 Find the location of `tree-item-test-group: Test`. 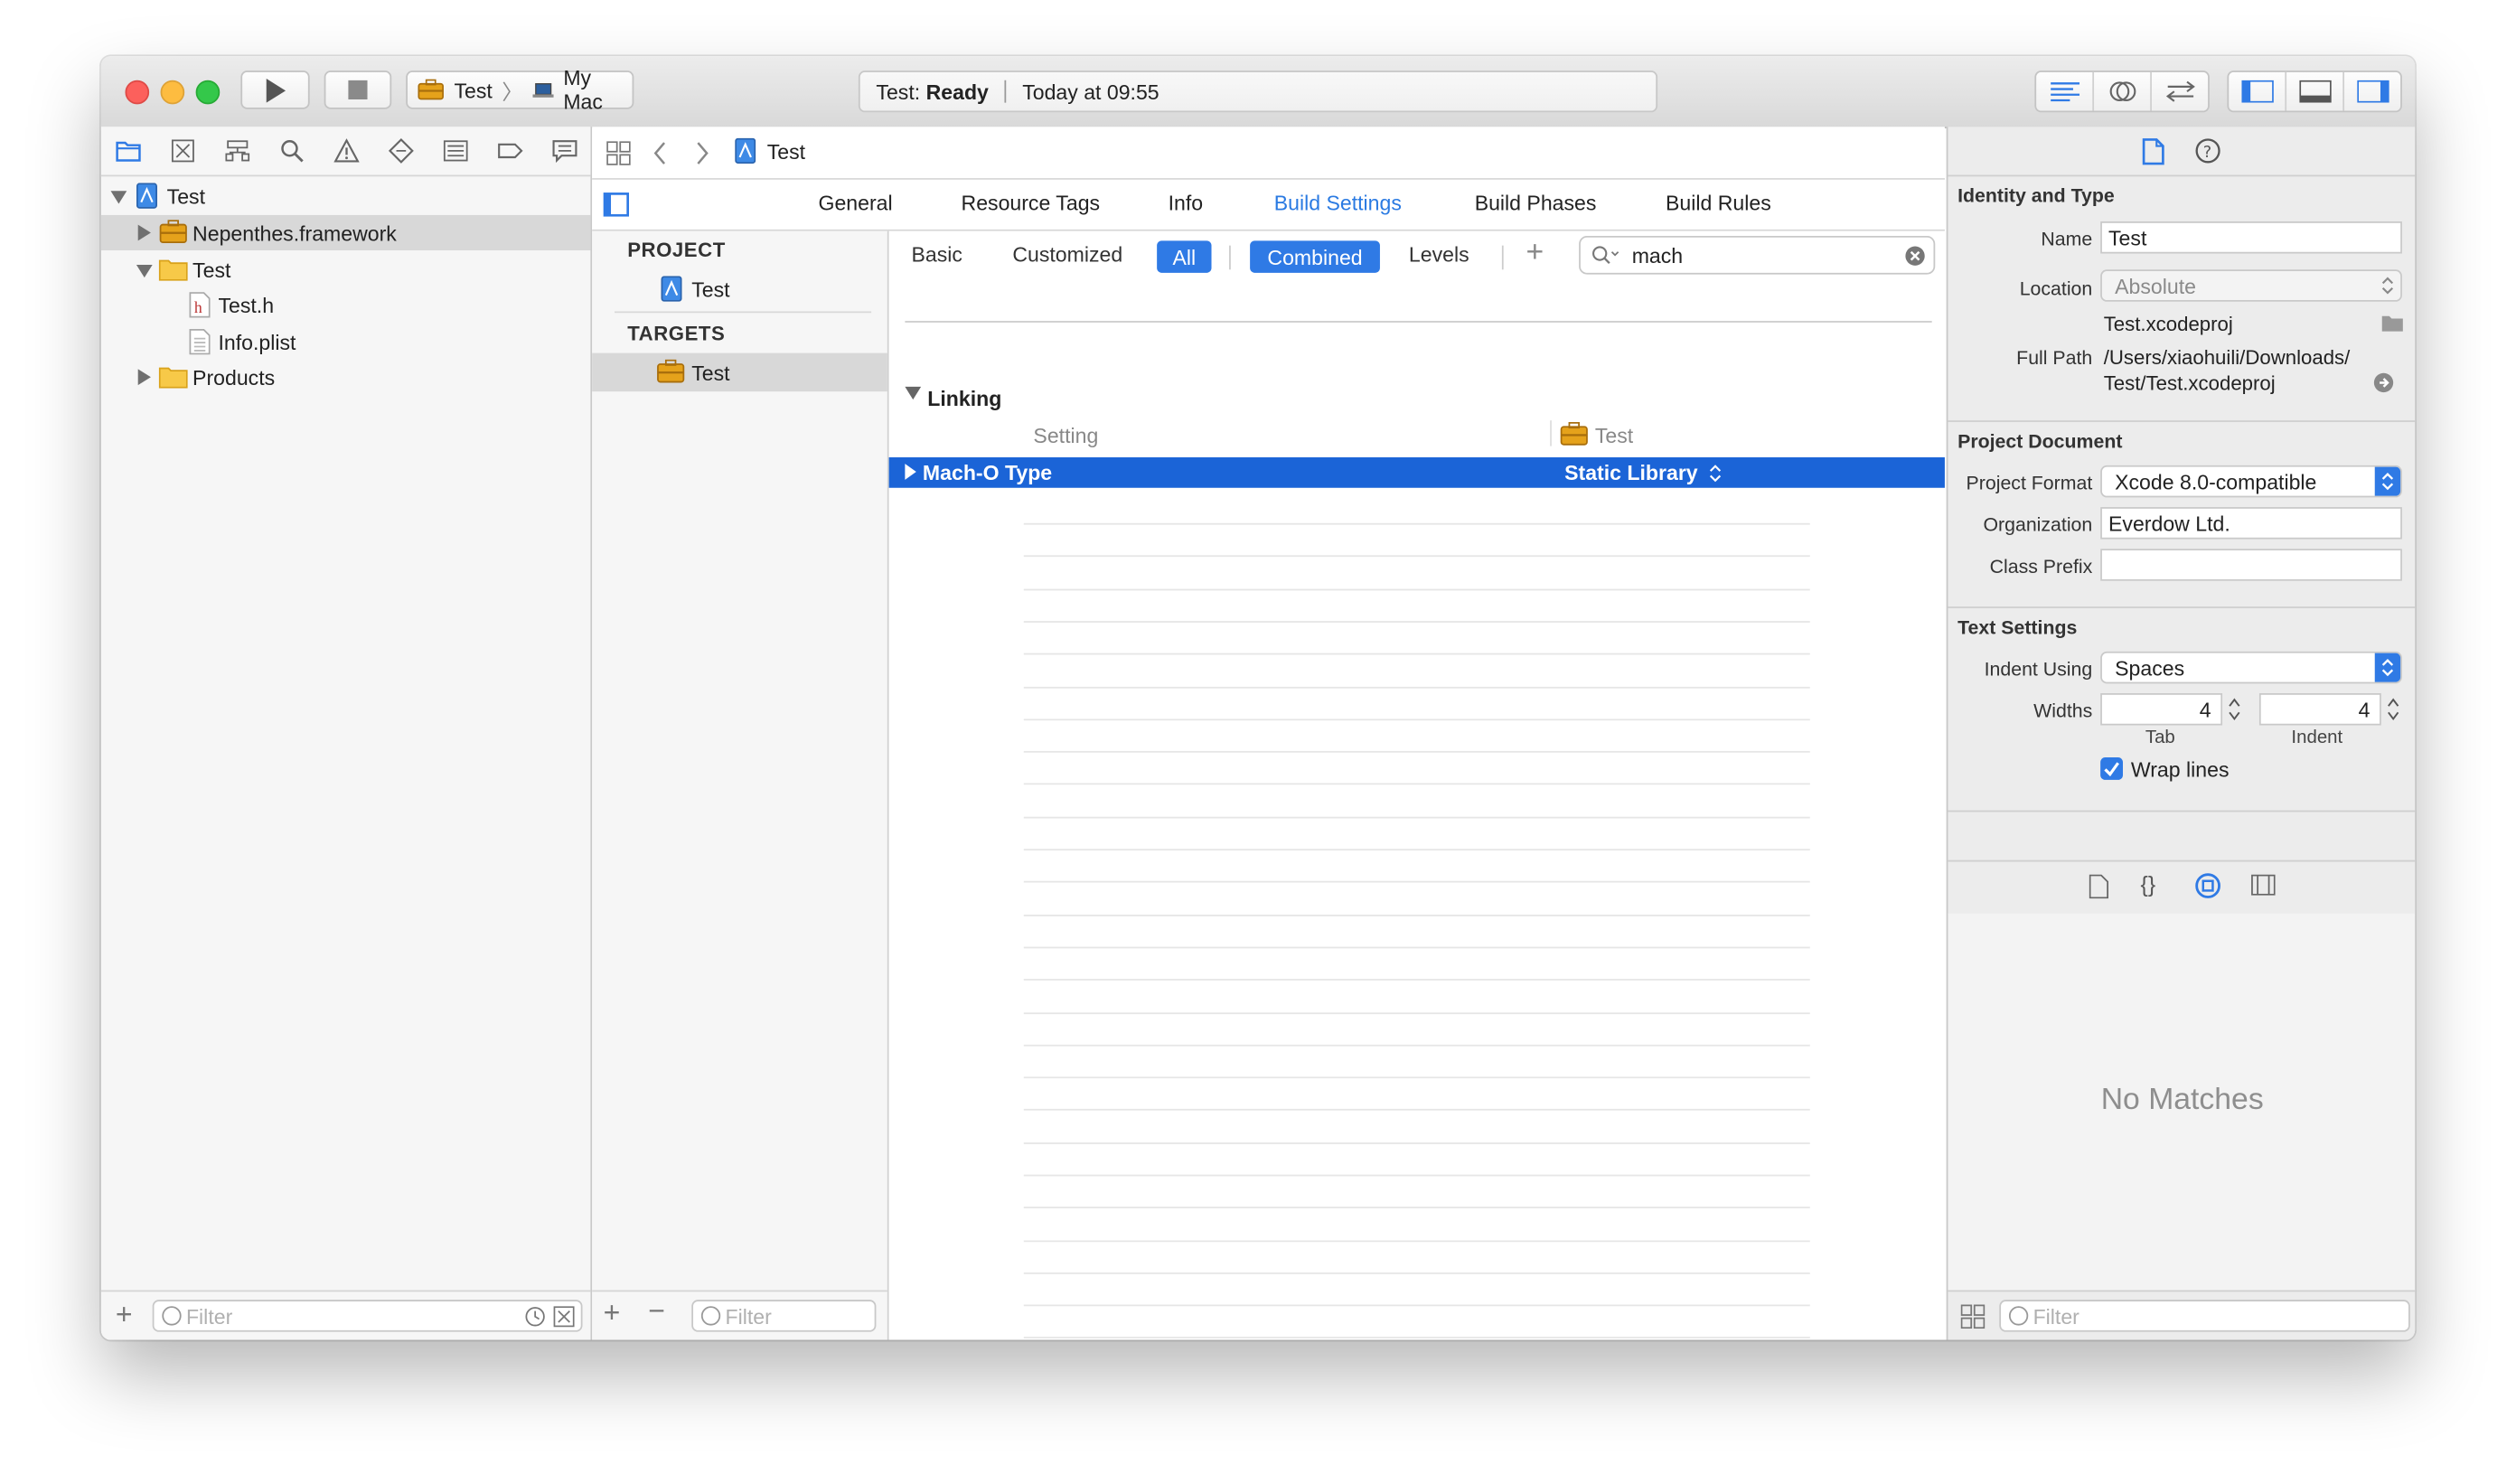

tree-item-test-group: Test is located at coordinates (346, 269).